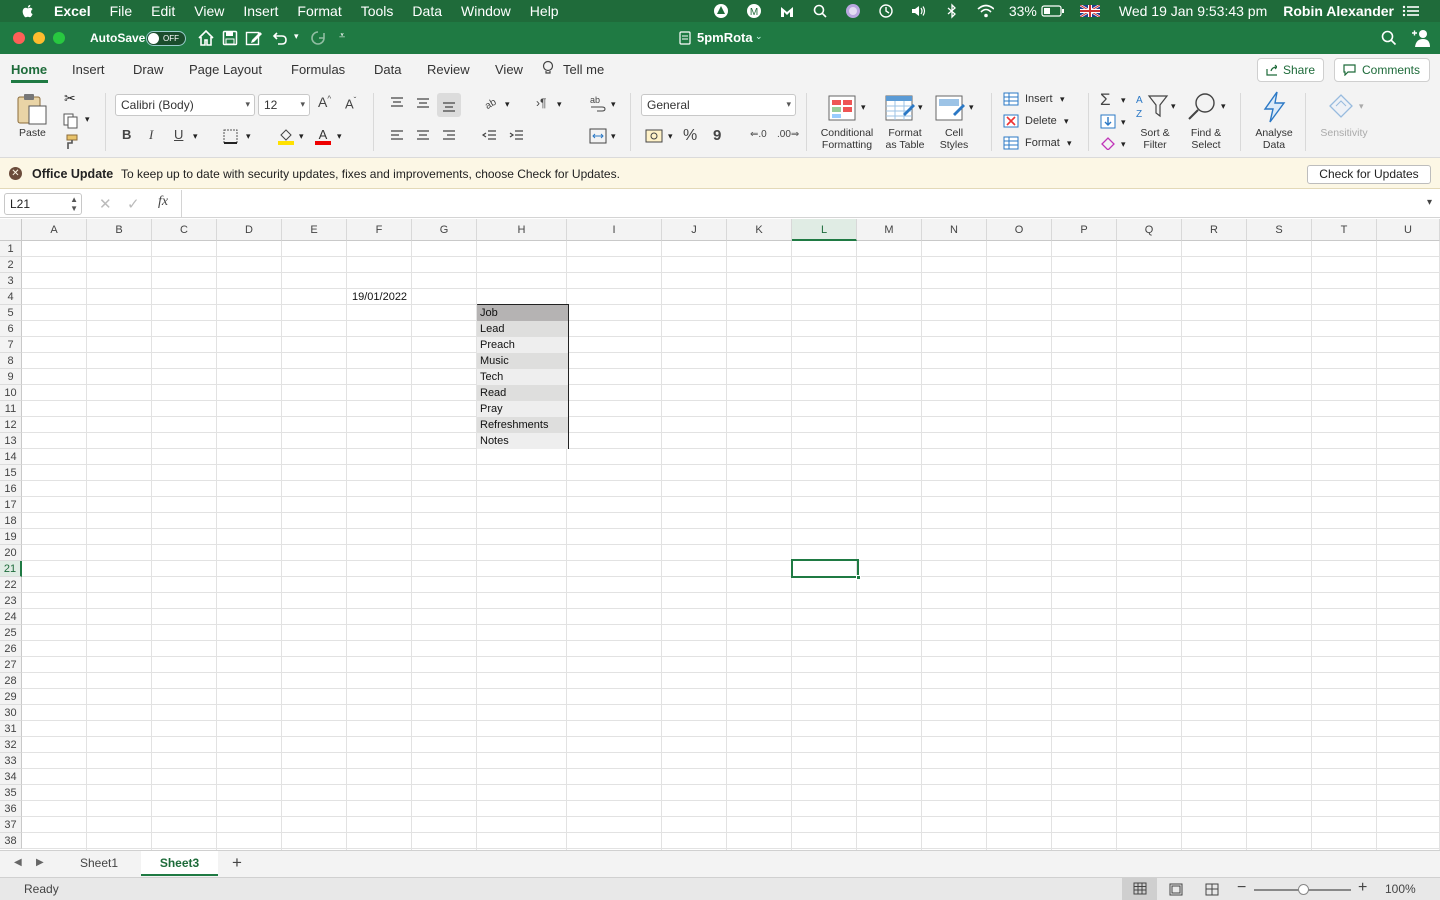 This screenshot has width=1440, height=900. What do you see at coordinates (1066, 121) in the screenshot?
I see `delete-cells-chevron-down-icon: ▾` at bounding box center [1066, 121].